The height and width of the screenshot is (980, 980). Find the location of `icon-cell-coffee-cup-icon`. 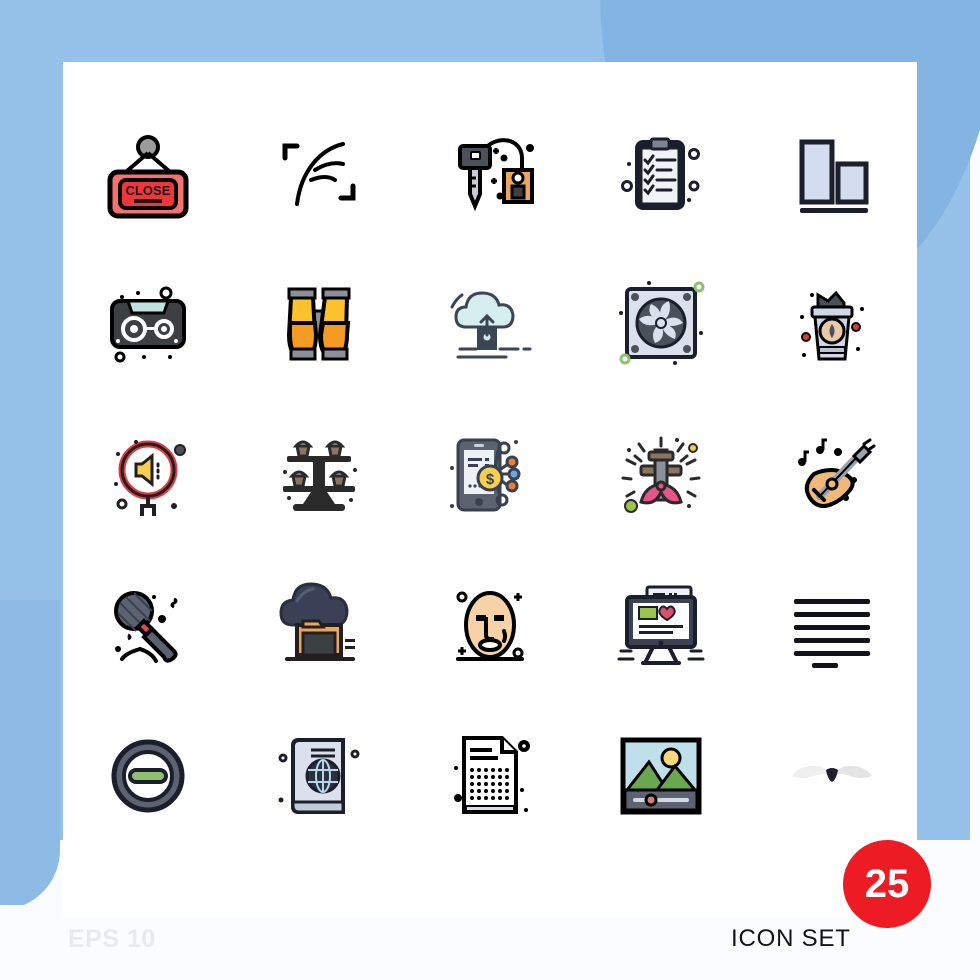

icon-cell-coffee-cup-icon is located at coordinates (831, 322).